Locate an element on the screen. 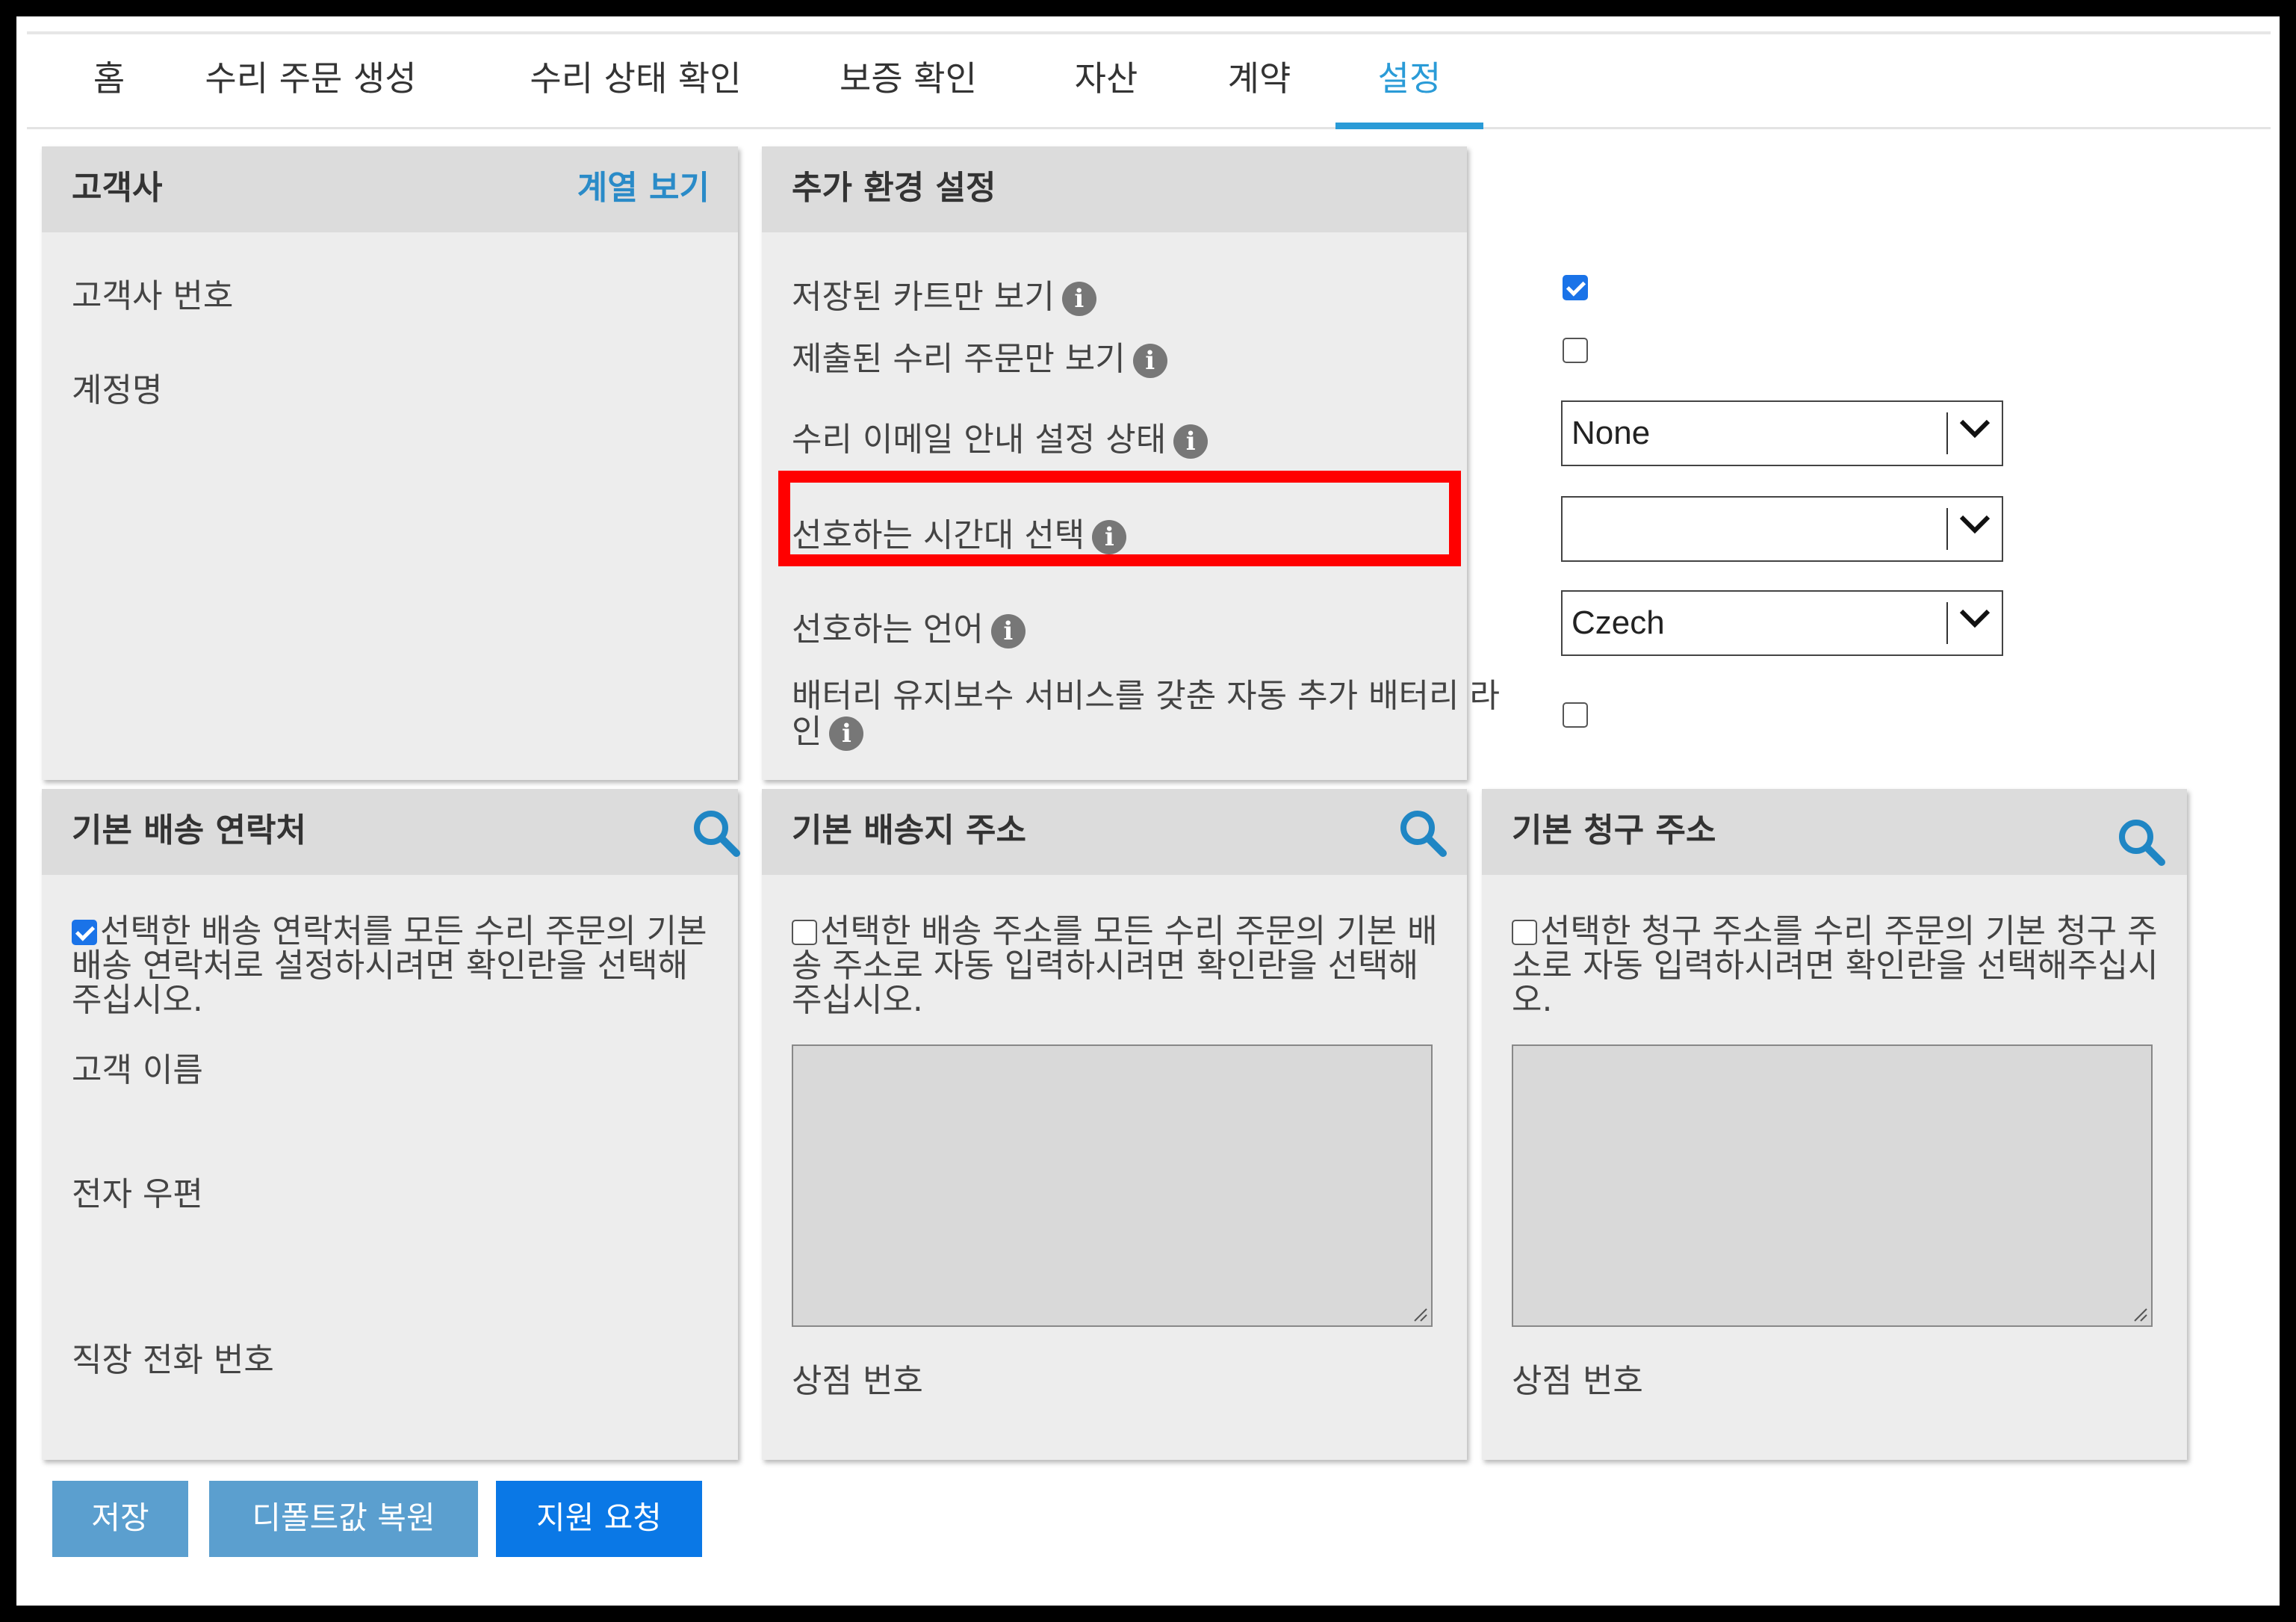 The width and height of the screenshot is (2296, 1622). timezone-row: 선호하는 시간대 선택 i is located at coordinates (960, 532).